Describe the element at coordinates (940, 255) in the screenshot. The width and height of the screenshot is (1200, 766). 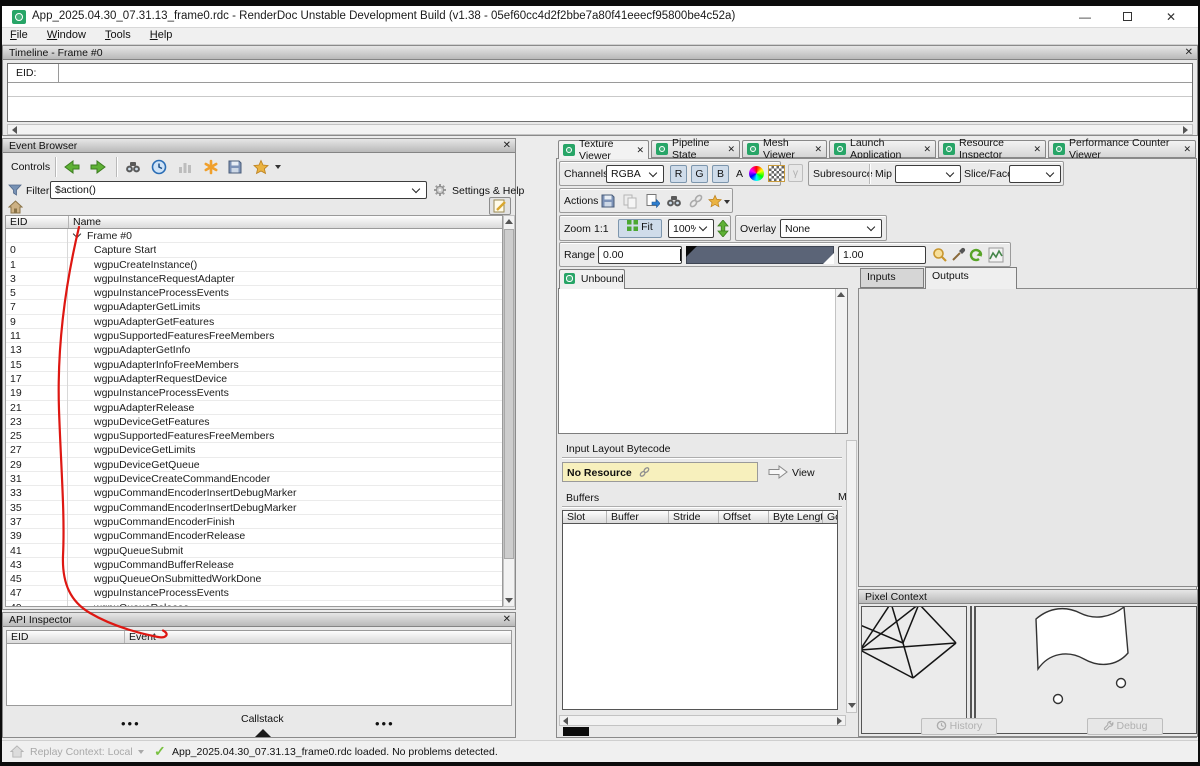
I see `zoom-range-icon` at that location.